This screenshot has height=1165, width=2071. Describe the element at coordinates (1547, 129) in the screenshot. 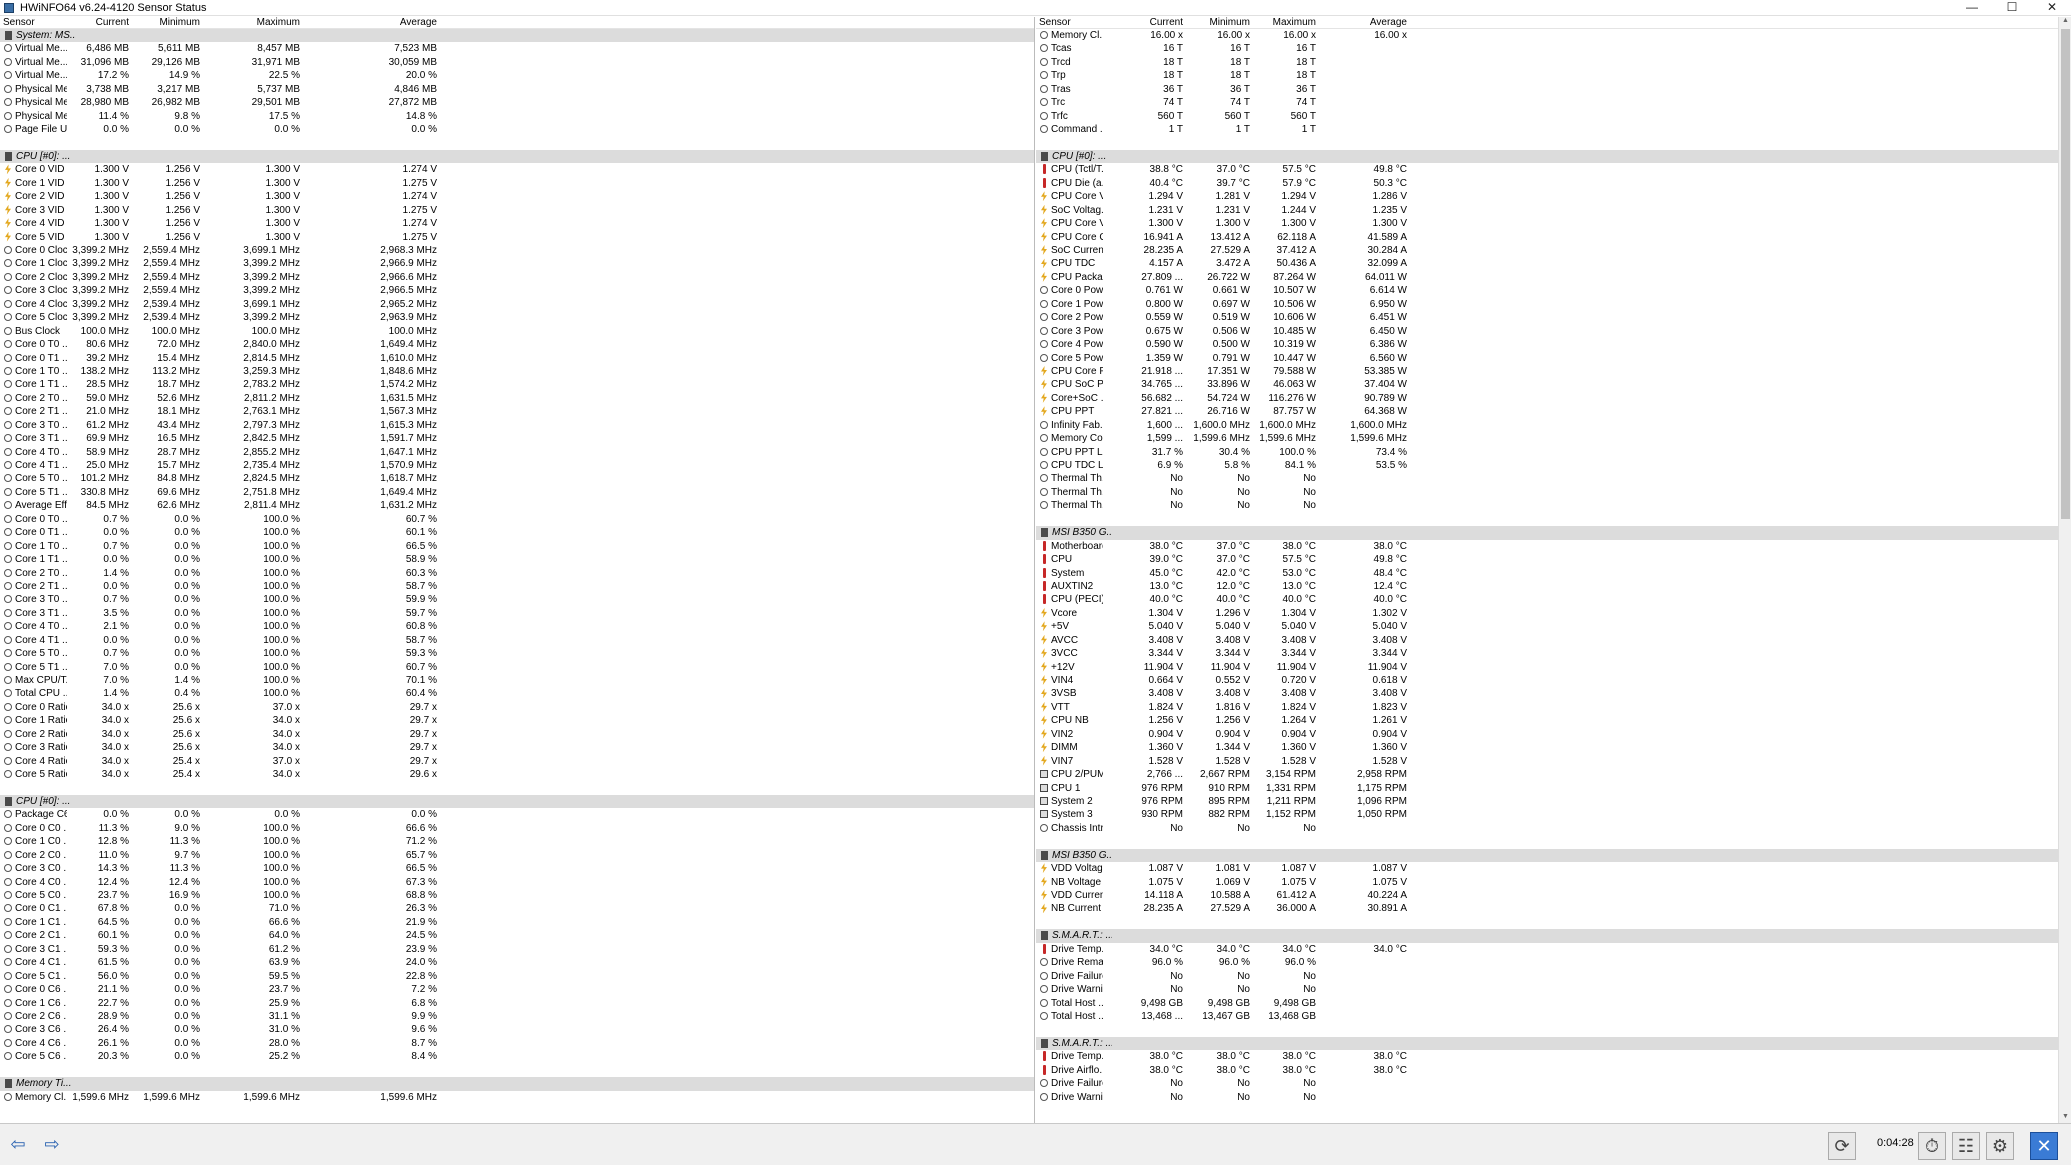

I see `sensor-row: Command ... 1 T 1 T 1 T` at that location.